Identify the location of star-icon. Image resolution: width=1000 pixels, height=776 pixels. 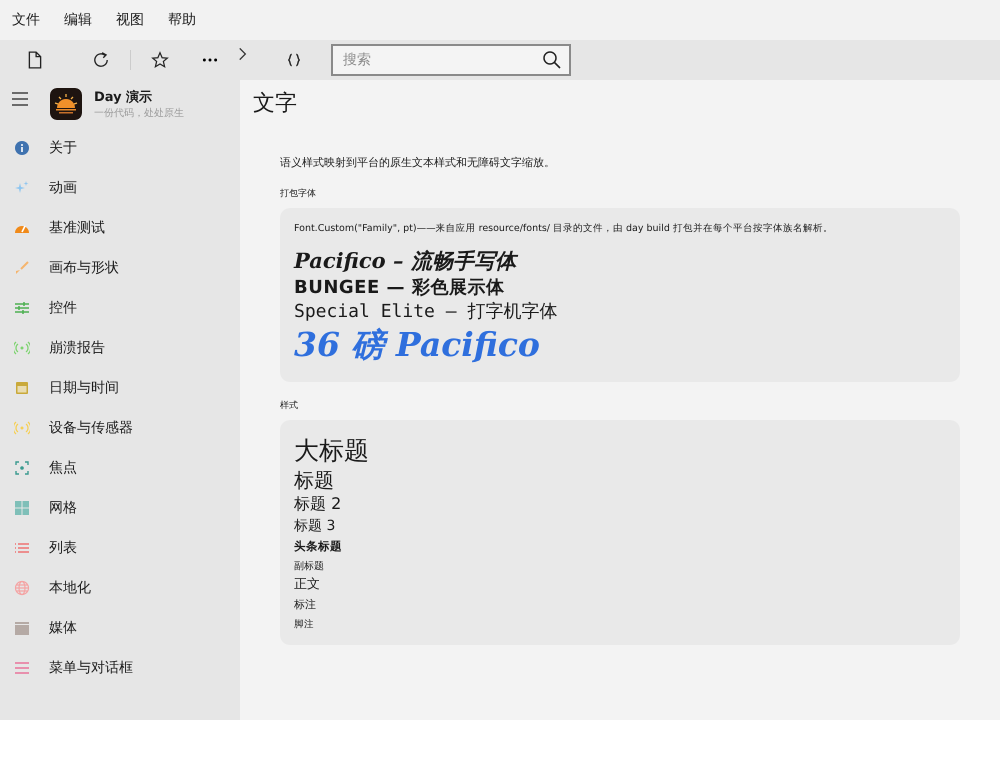
(160, 60).